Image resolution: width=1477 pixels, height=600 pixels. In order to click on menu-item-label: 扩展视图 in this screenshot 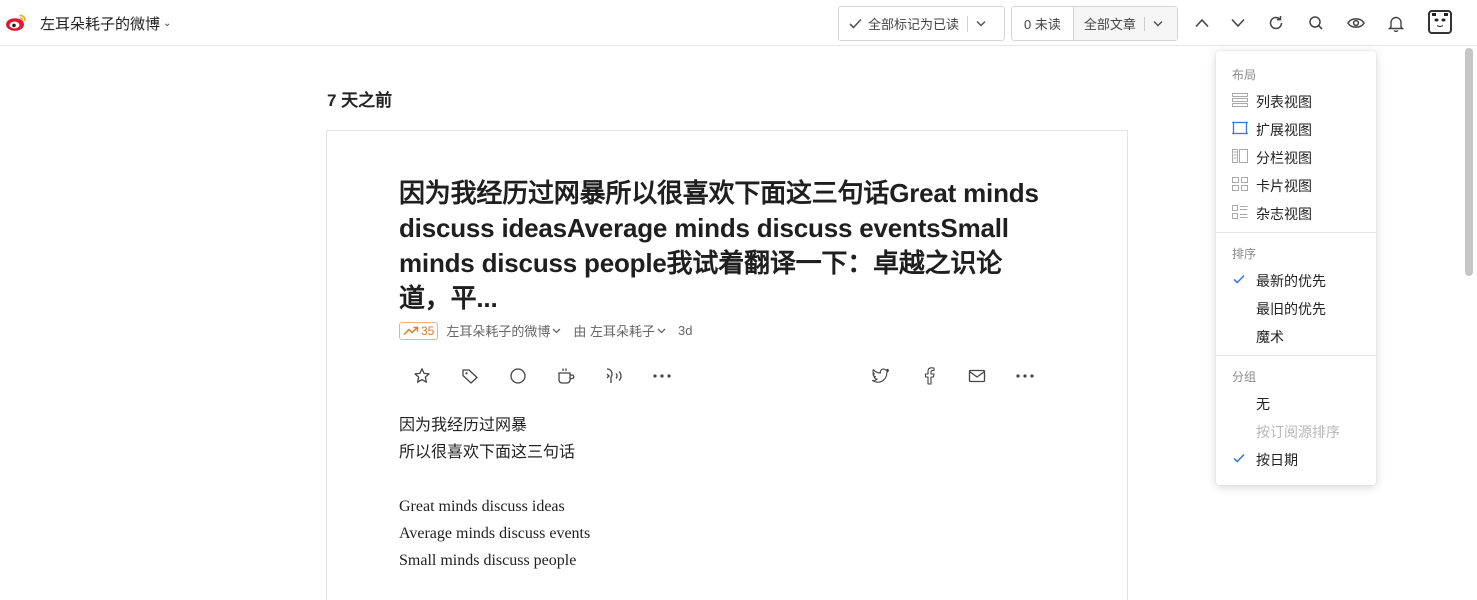, I will do `click(1284, 130)`.